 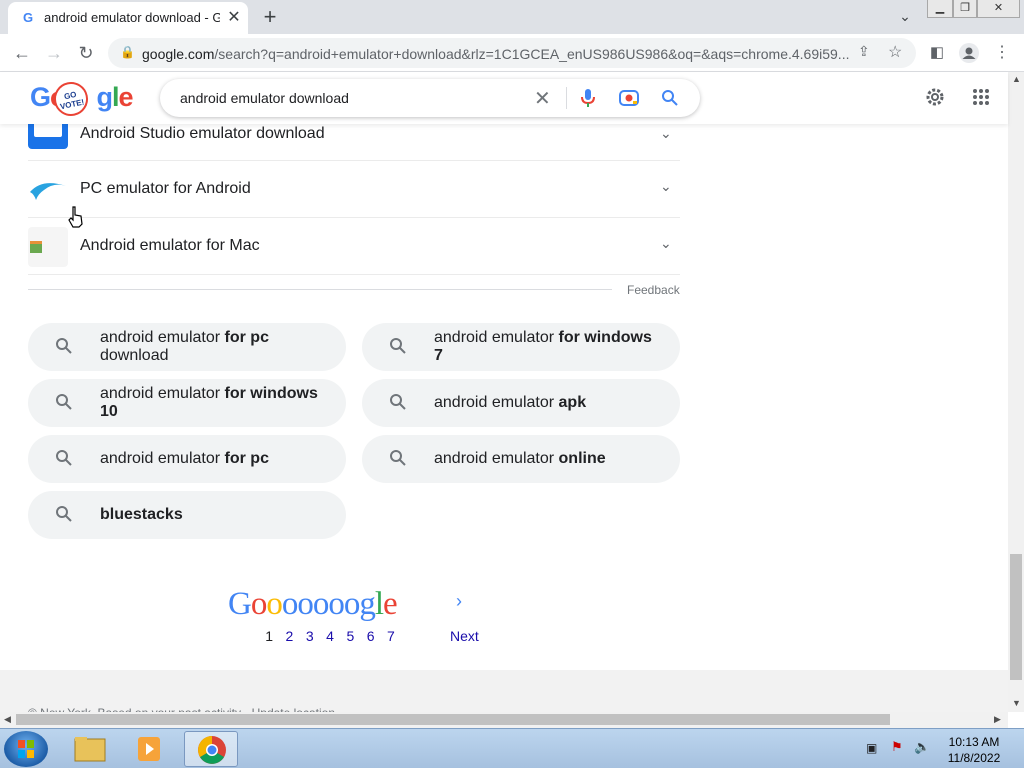 What do you see at coordinates (215, 403) in the screenshot?
I see `related-search-text: android emulator for windows 10` at bounding box center [215, 403].